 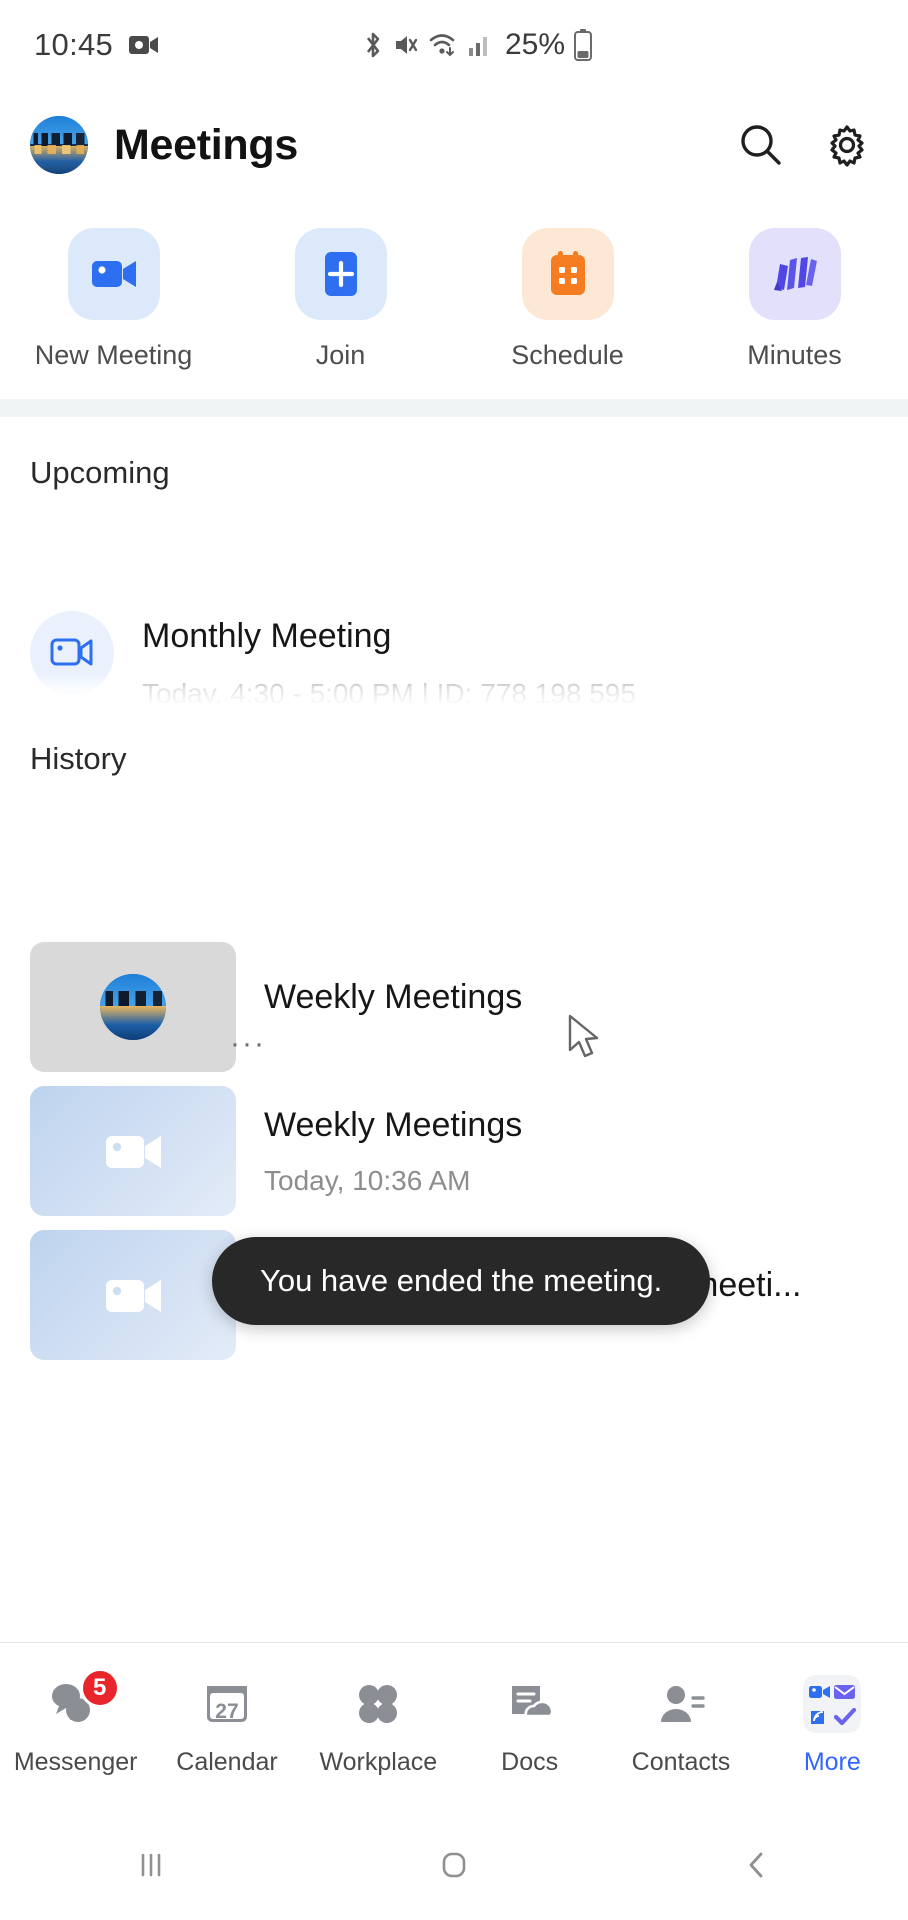 What do you see at coordinates (144, 45) in the screenshot?
I see `video-record-icon` at bounding box center [144, 45].